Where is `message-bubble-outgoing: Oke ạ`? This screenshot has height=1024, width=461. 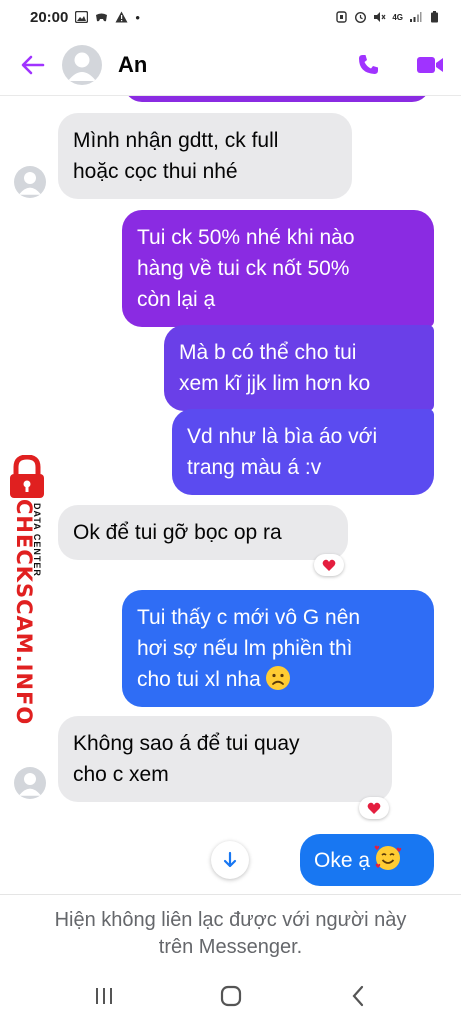 message-bubble-outgoing: Oke ạ is located at coordinates (367, 860).